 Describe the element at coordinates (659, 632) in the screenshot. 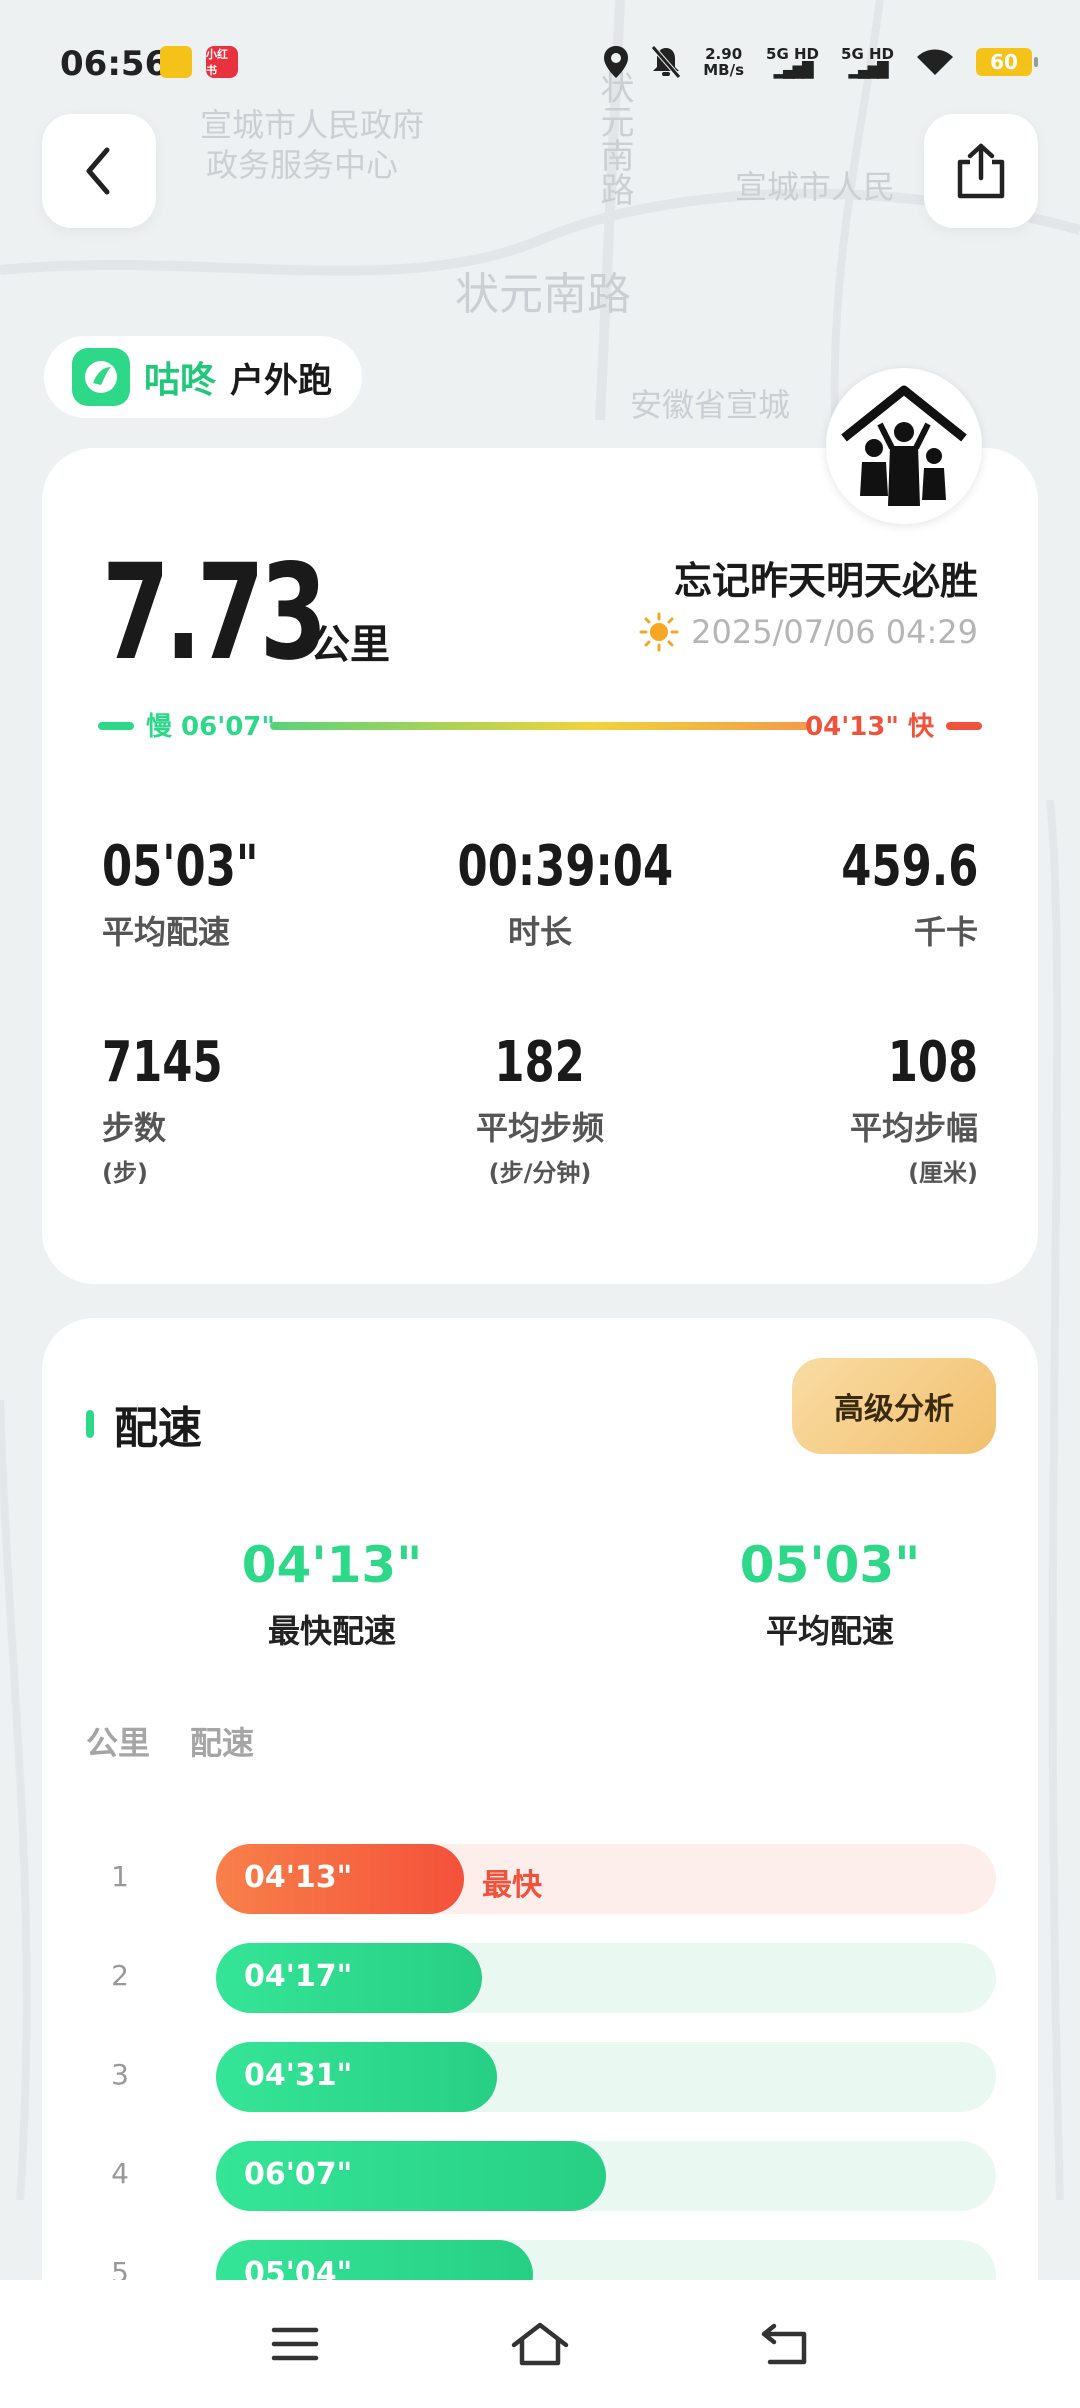

I see `sunny-icon` at that location.